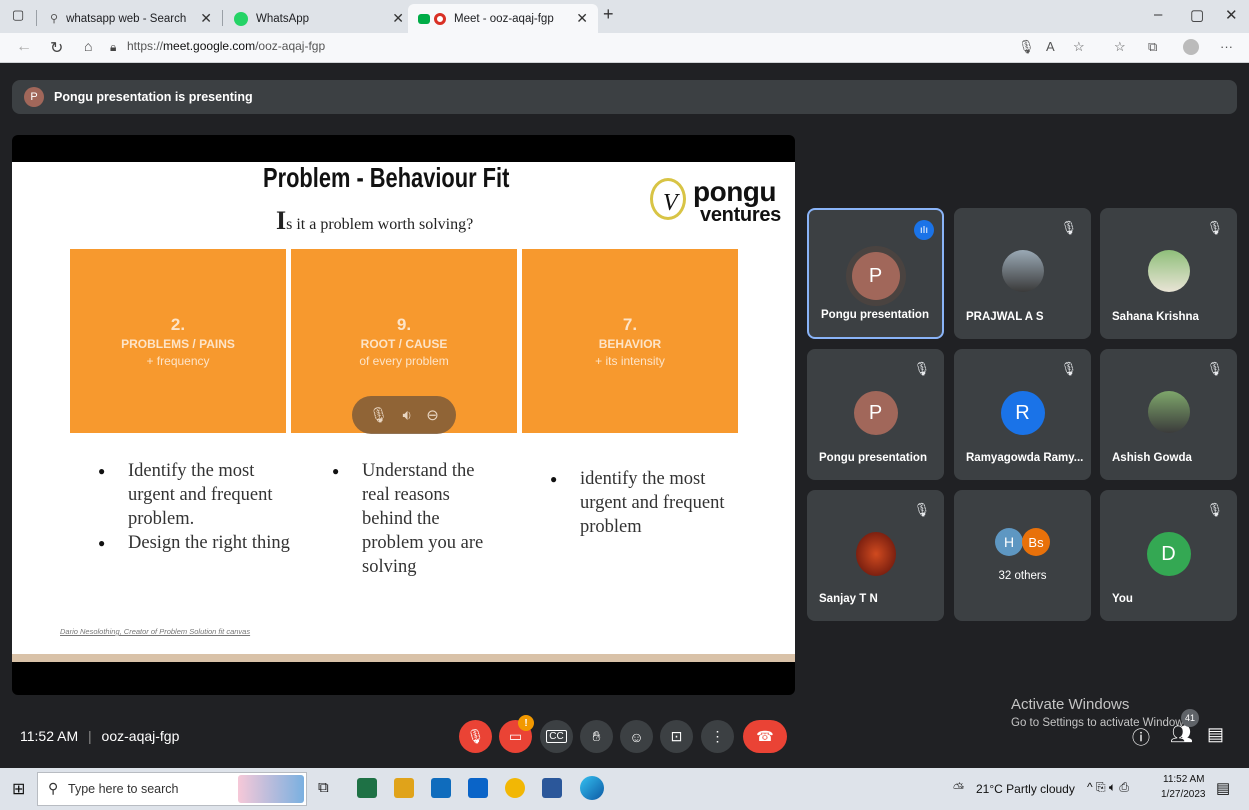 This screenshot has width=1249, height=810. I want to click on reactions-button: ☺, so click(636, 736).